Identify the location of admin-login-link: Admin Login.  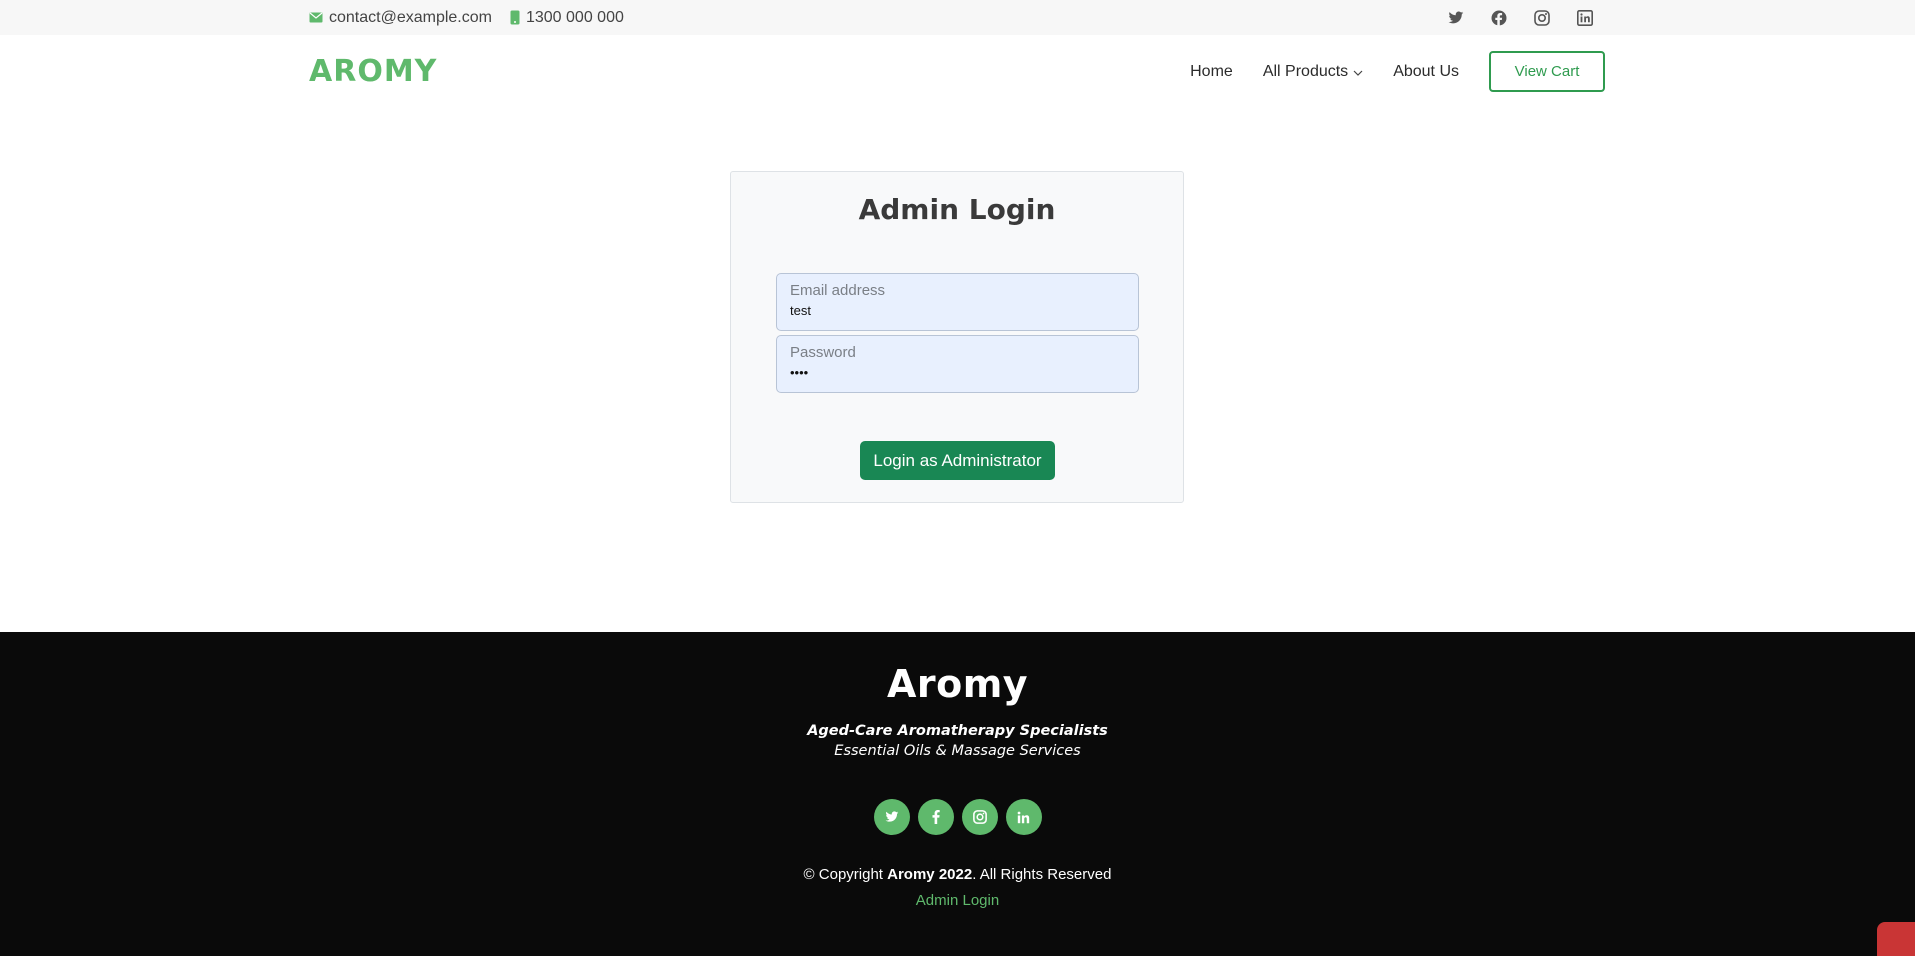
(957, 900).